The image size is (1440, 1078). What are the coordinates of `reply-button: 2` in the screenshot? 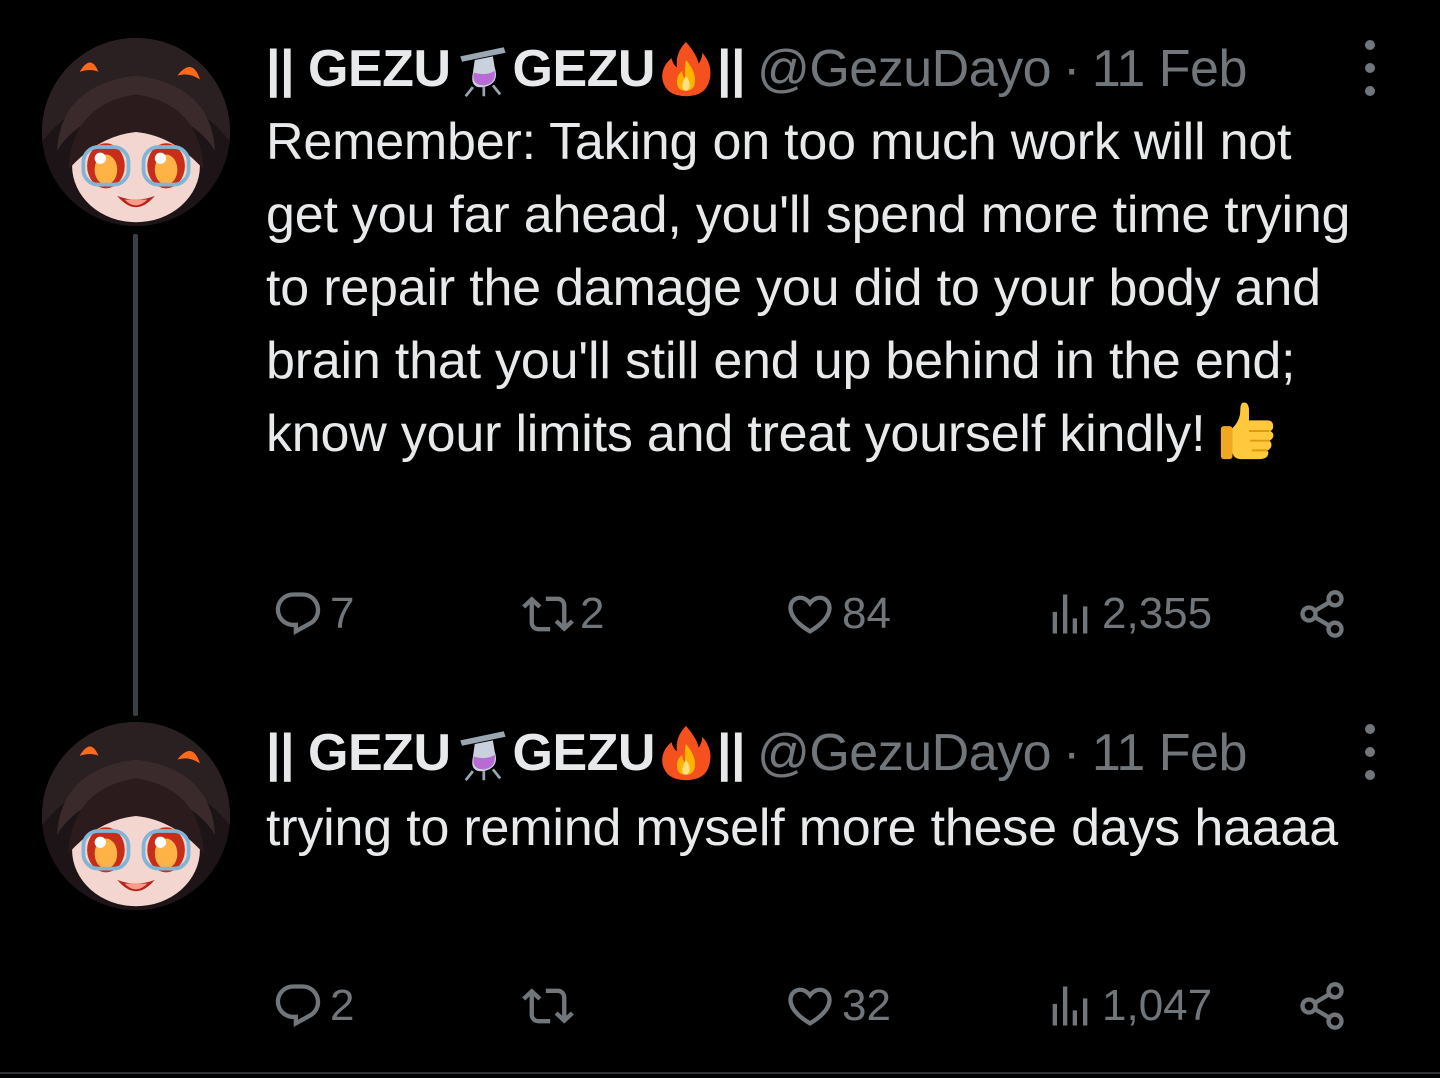 It's located at (313, 1006).